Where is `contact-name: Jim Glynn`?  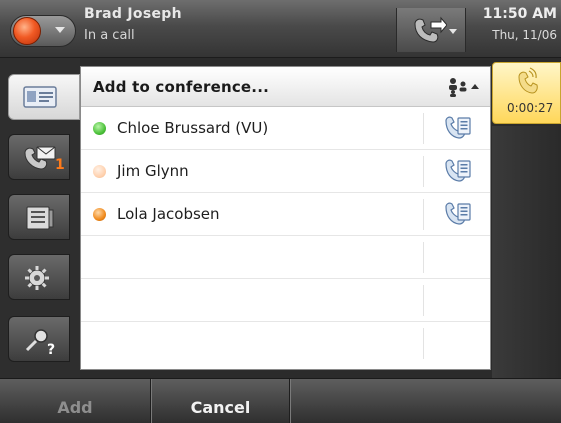 contact-name: Jim Glynn is located at coordinates (153, 171).